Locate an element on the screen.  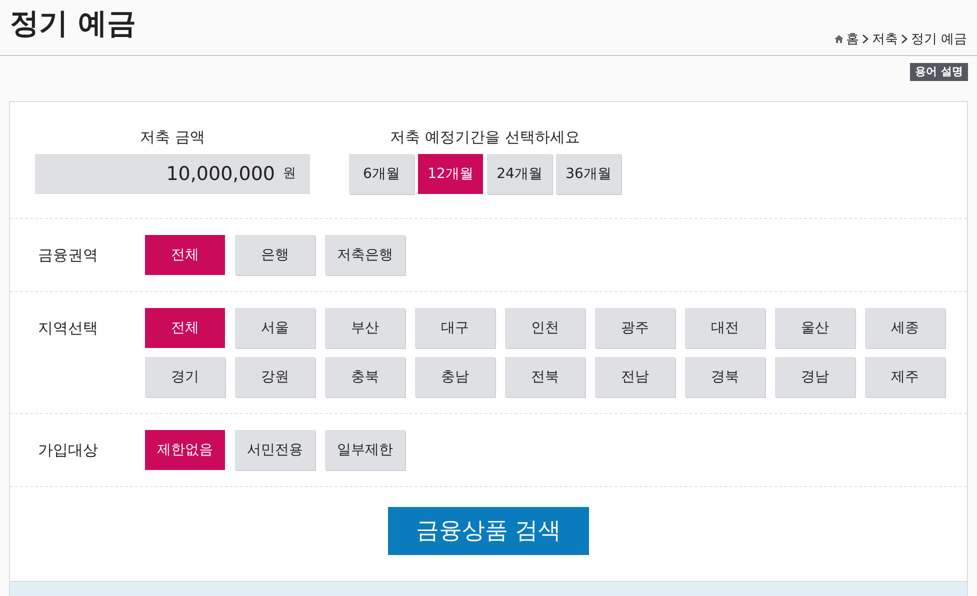
option-button: 대구 is located at coordinates (455, 328).